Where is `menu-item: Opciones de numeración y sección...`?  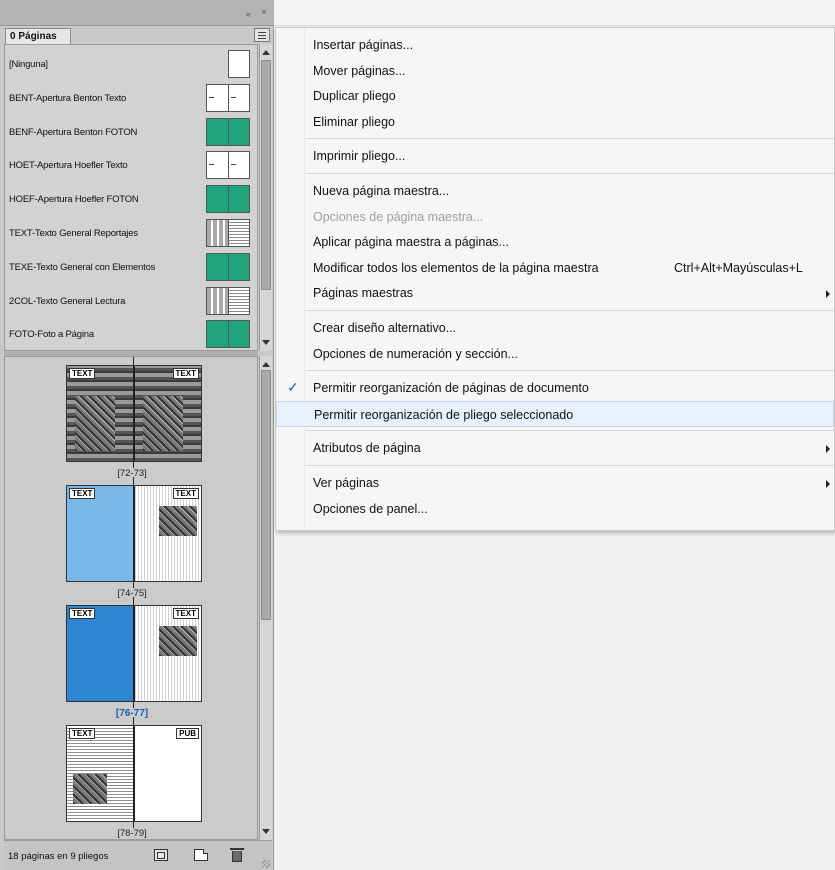 menu-item: Opciones de numeración y sección... is located at coordinates (555, 354).